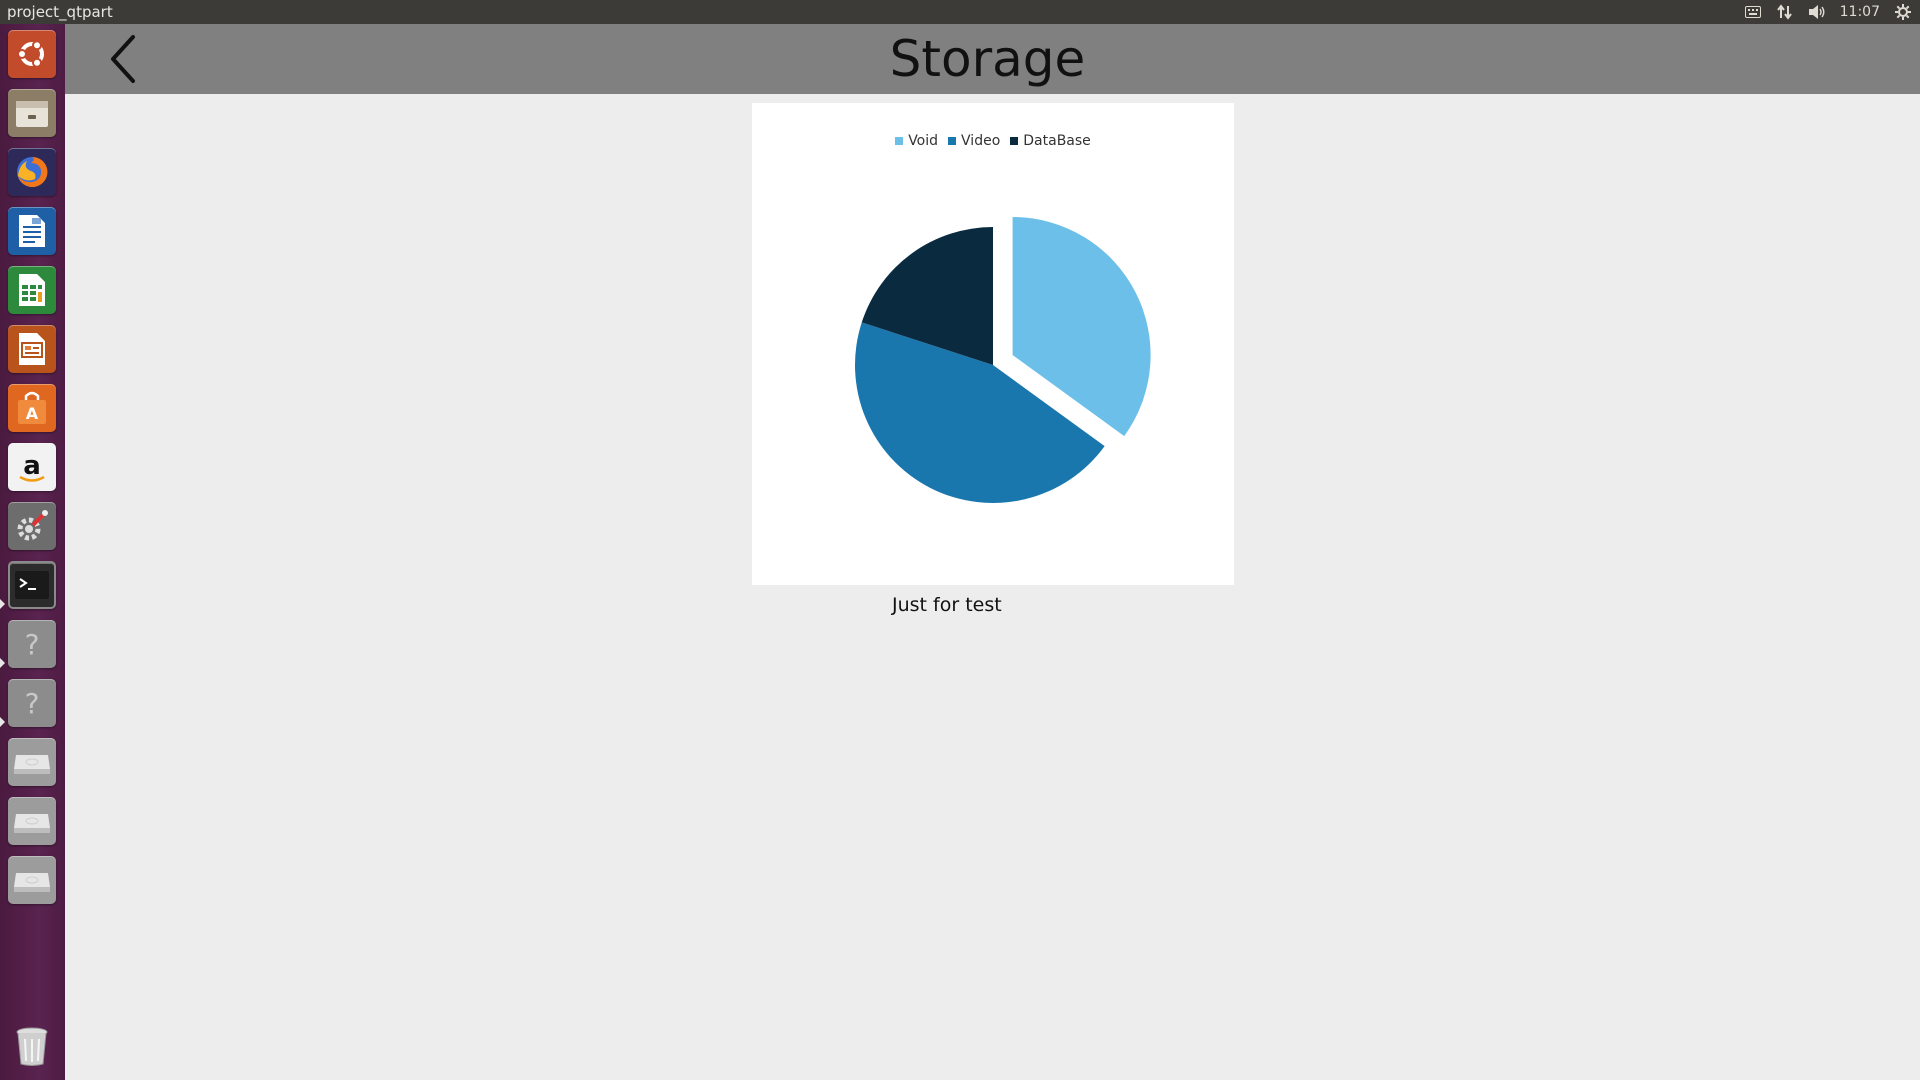 The image size is (1920, 1080). I want to click on firefox-button, so click(32, 172).